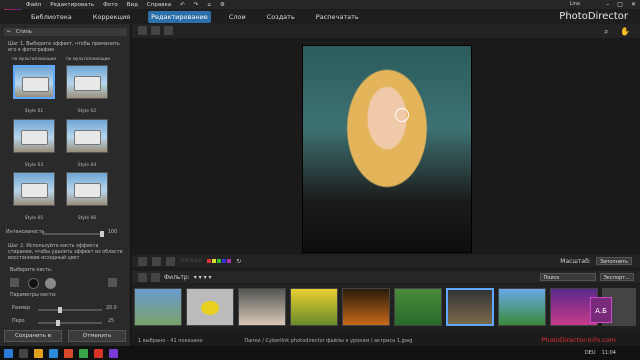  Describe the element at coordinates (209, 5) in the screenshot. I see `home-icon: ⌂` at that location.